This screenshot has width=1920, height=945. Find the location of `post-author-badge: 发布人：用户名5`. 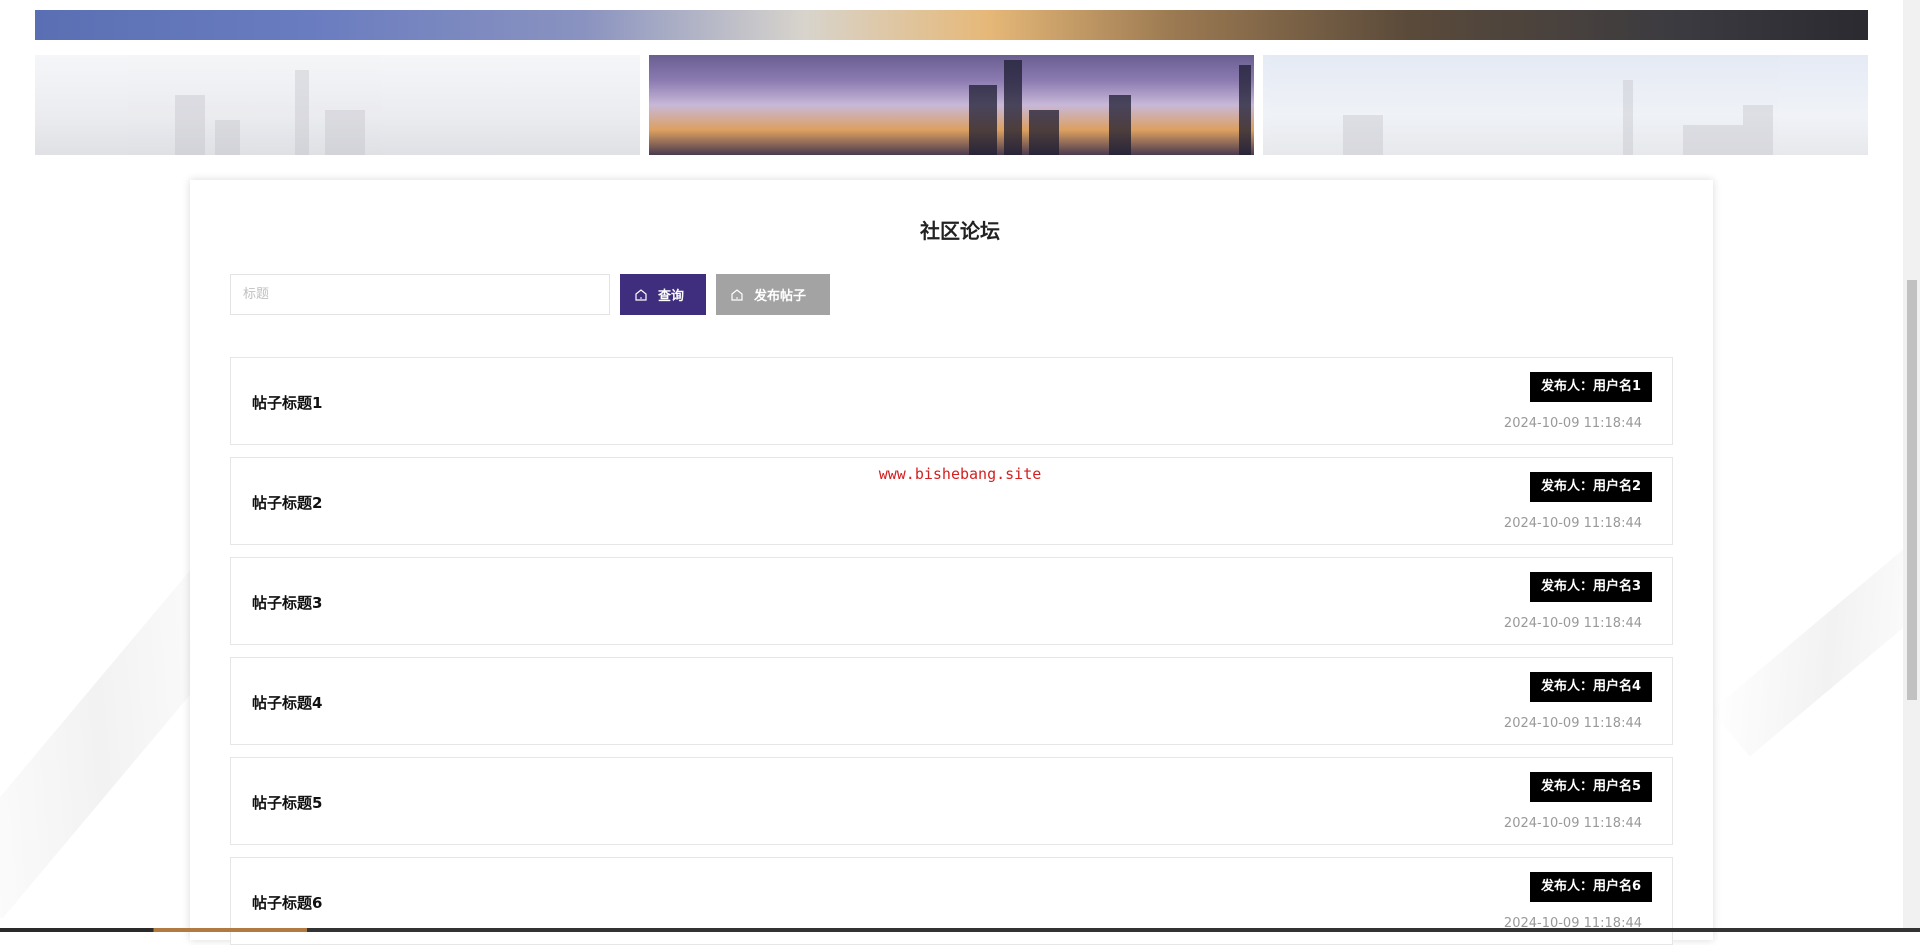

post-author-badge: 发布人：用户名5 is located at coordinates (1590, 787).